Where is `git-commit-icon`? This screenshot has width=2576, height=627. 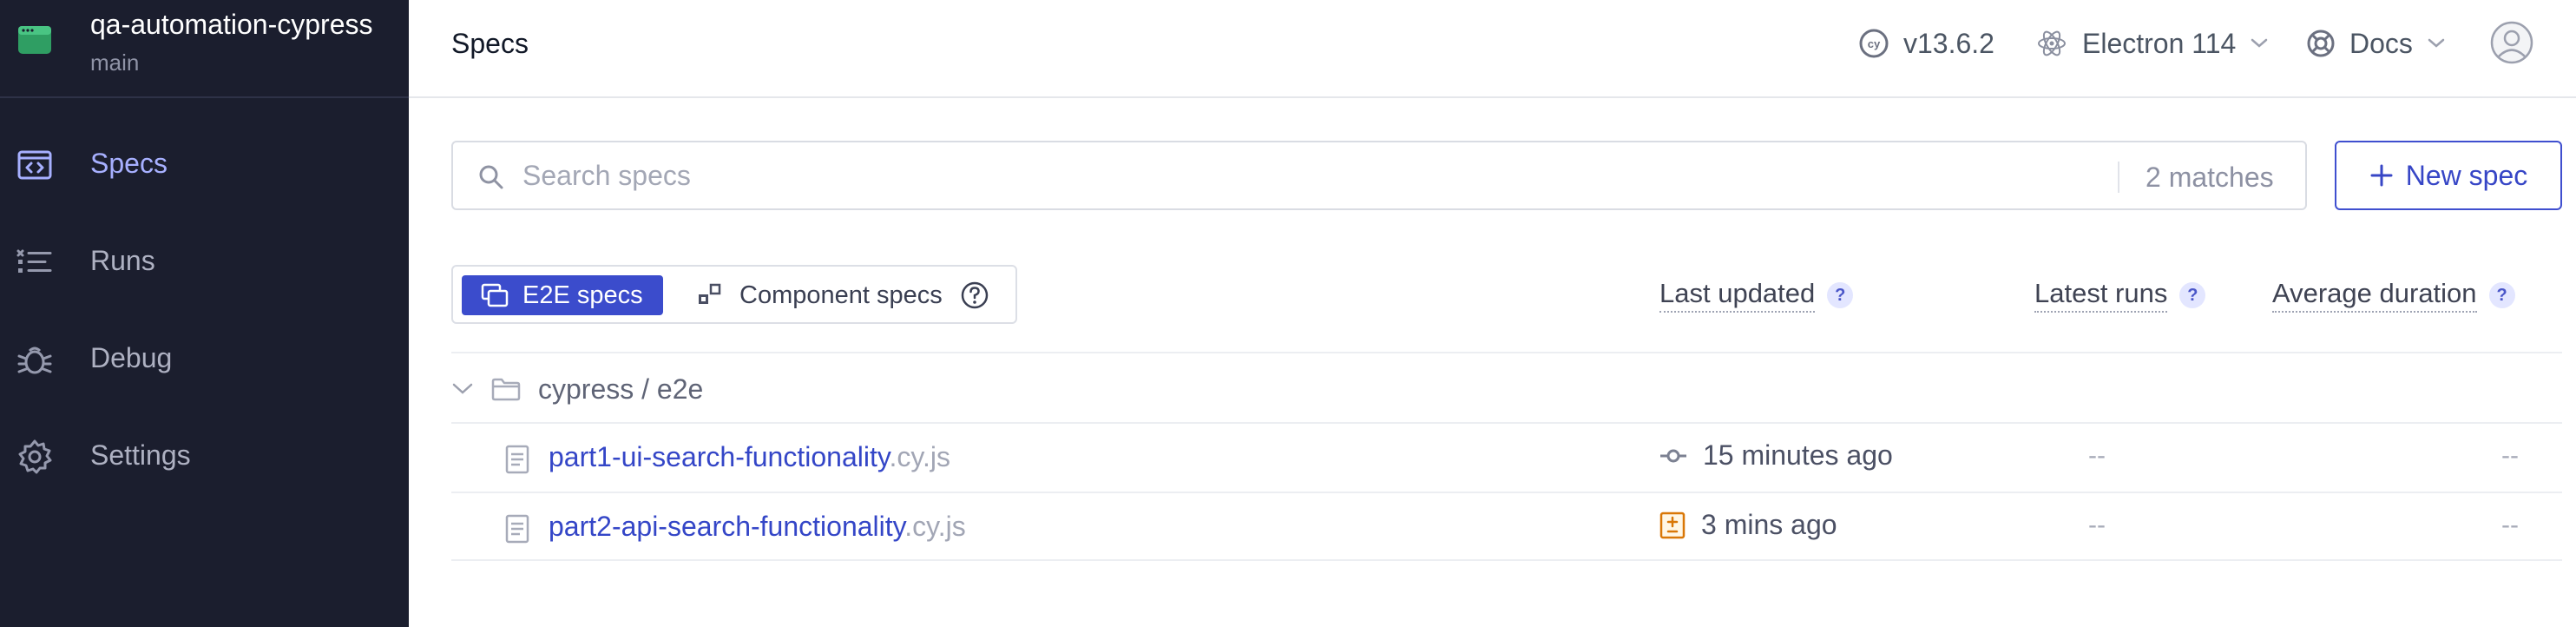 git-commit-icon is located at coordinates (1673, 455).